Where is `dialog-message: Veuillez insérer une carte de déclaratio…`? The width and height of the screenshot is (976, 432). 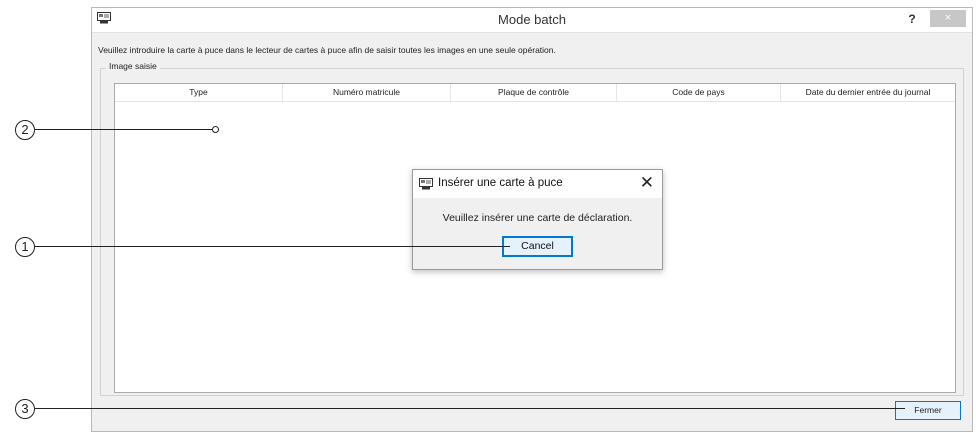
dialog-message: Veuillez insérer une carte de déclaratio… is located at coordinates (537, 218).